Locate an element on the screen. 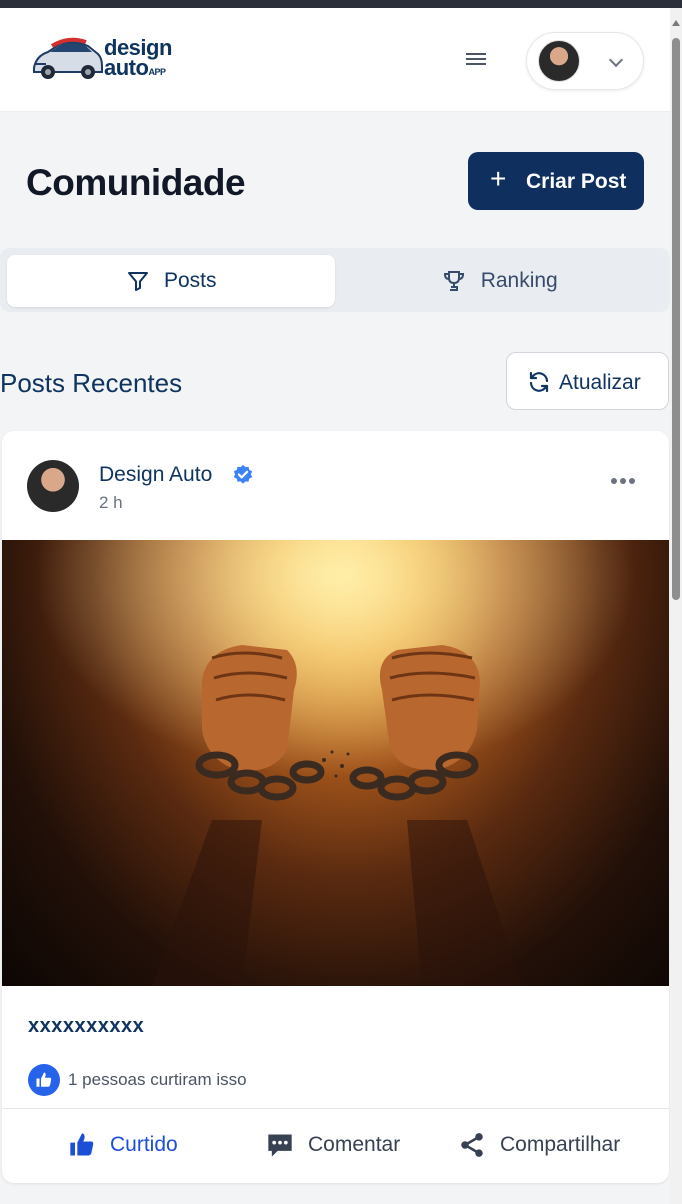  trophy-icon is located at coordinates (454, 281).